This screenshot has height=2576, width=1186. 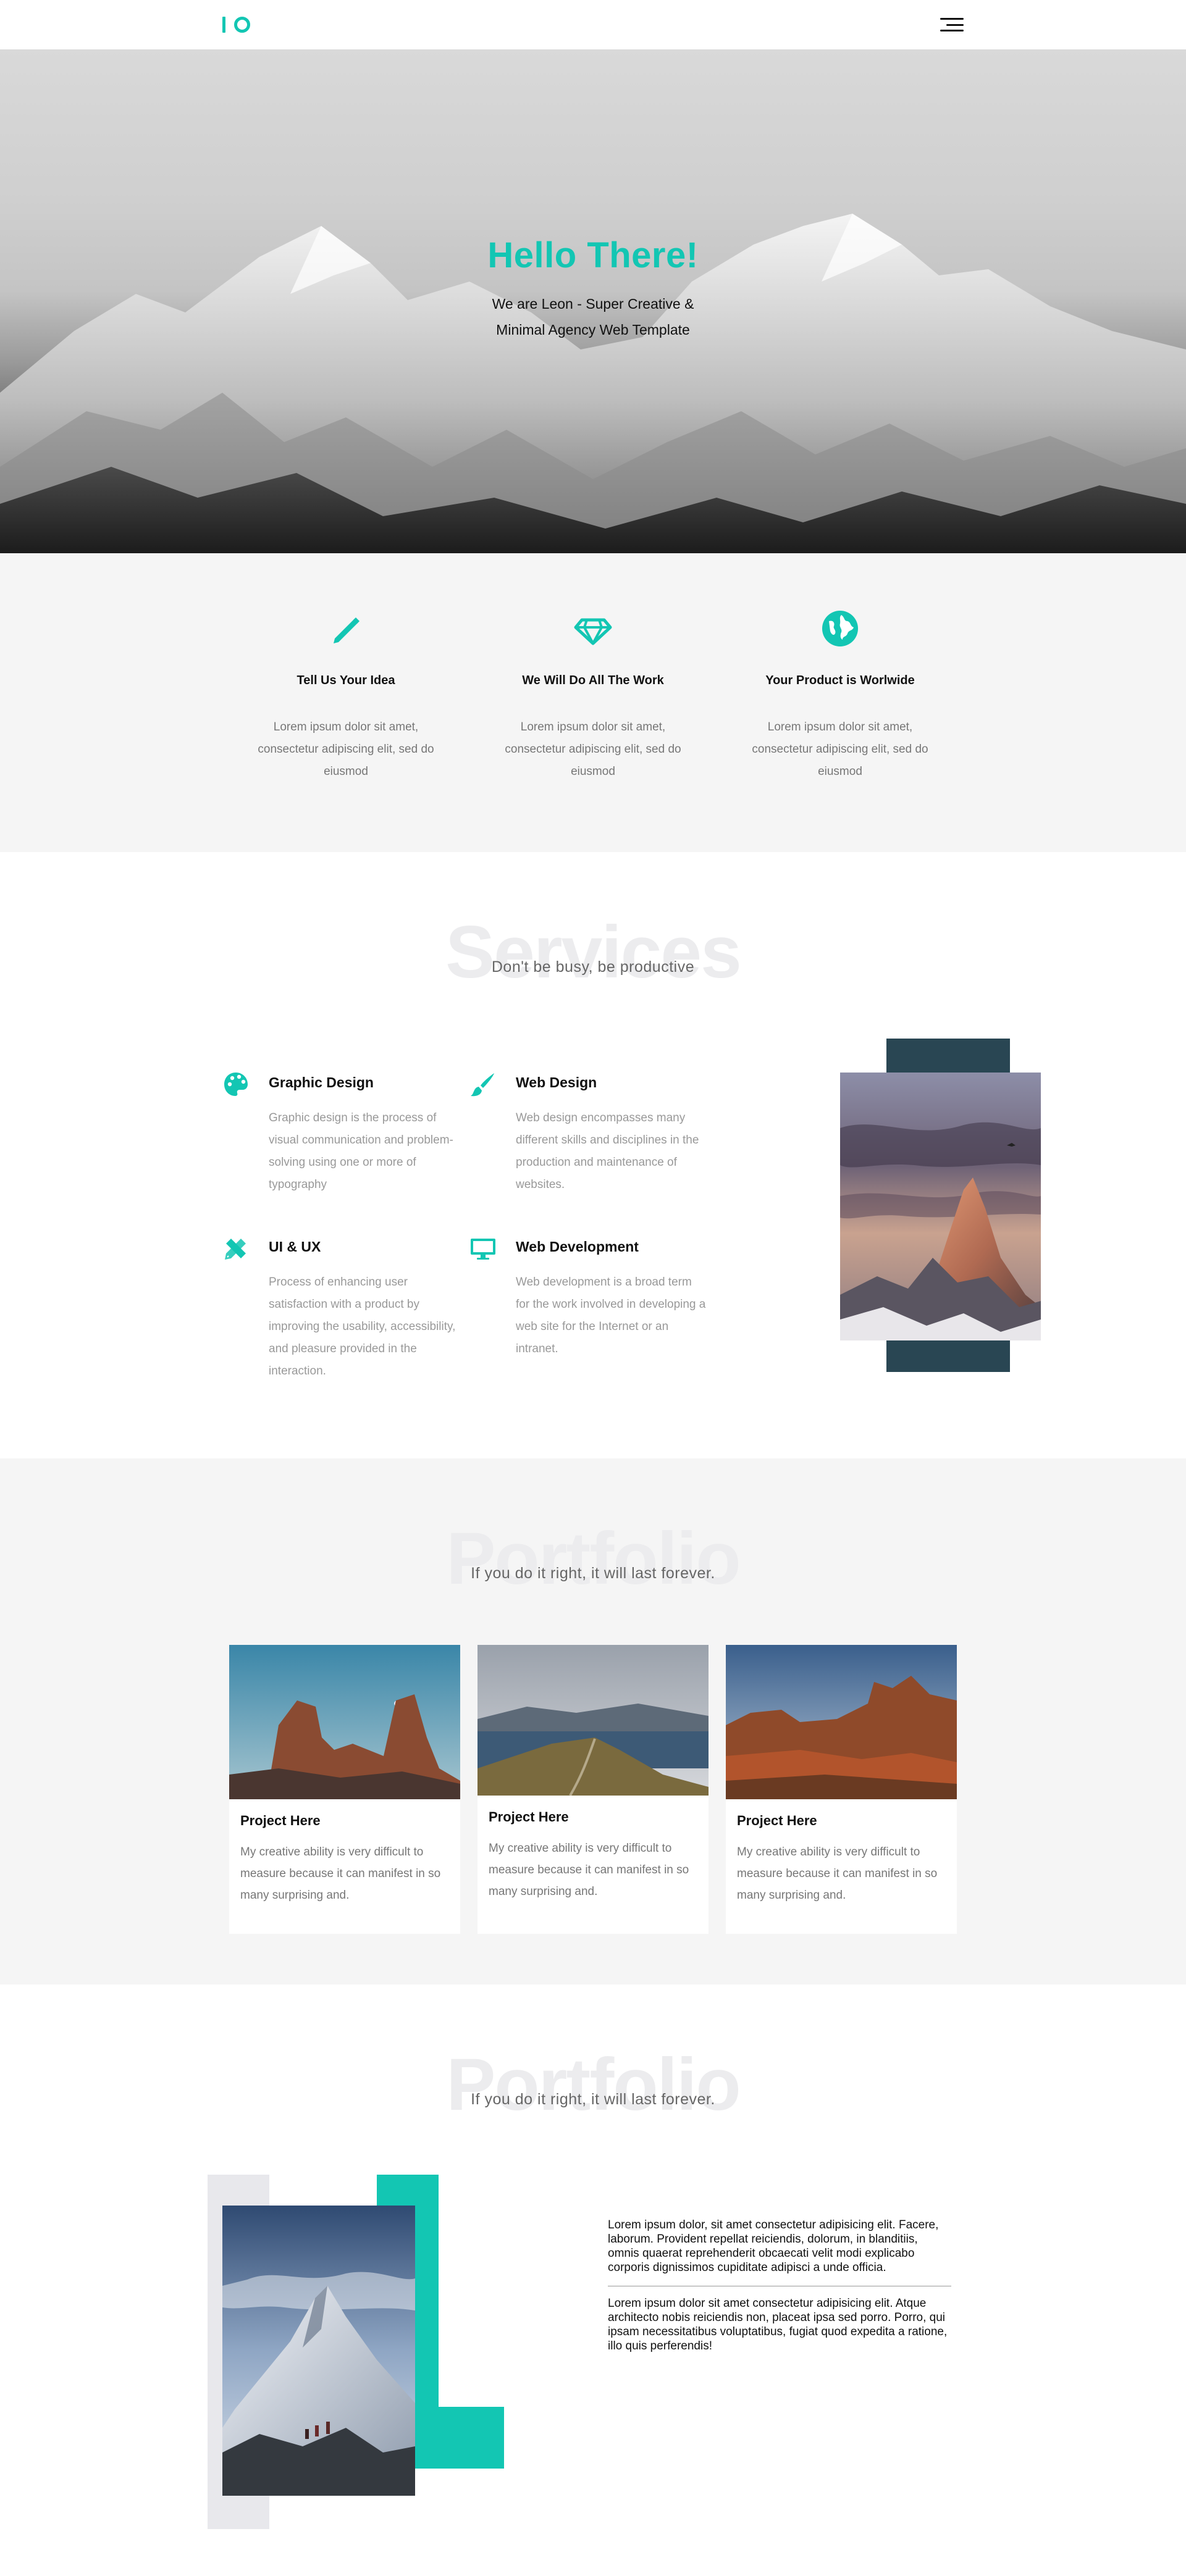 I want to click on services-heading: Services Don't be busy, be productive, so click(x=593, y=952).